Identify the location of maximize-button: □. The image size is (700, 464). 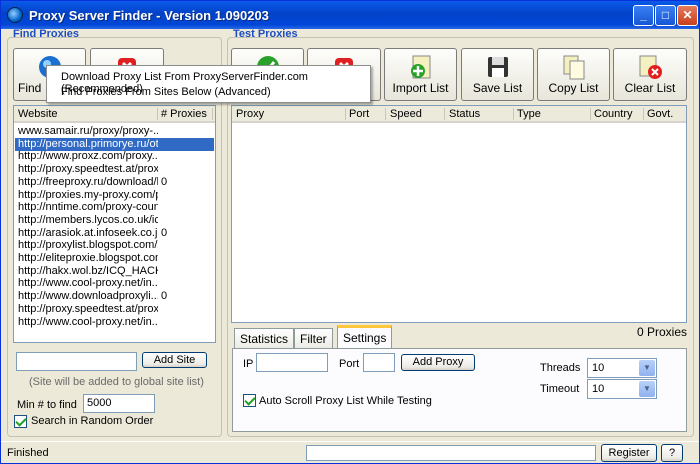
(665, 15).